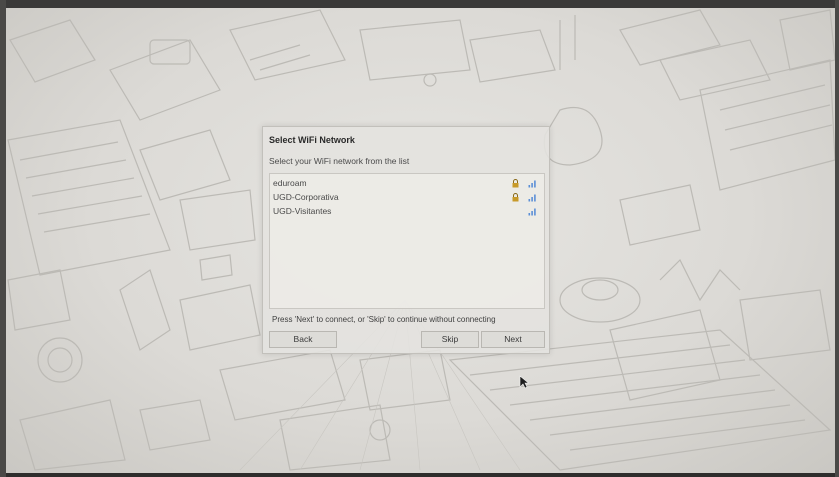 The width and height of the screenshot is (839, 477). I want to click on network-list: eduroam UGD-Corporativa UGD-Visitantes, so click(407, 241).